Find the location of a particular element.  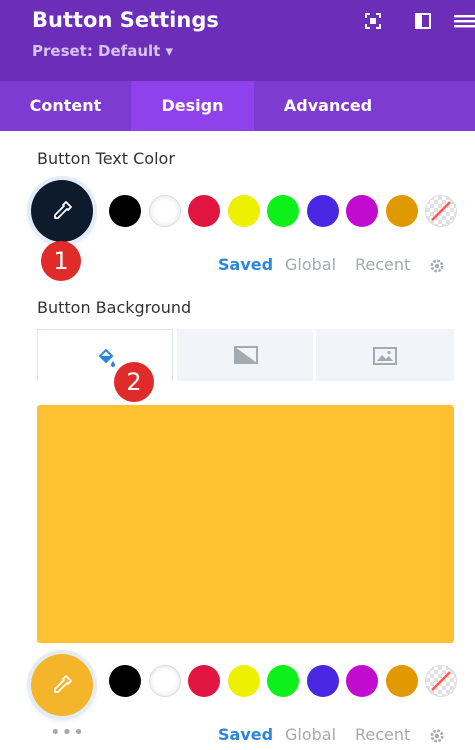

text-color-picker is located at coordinates (62, 211).